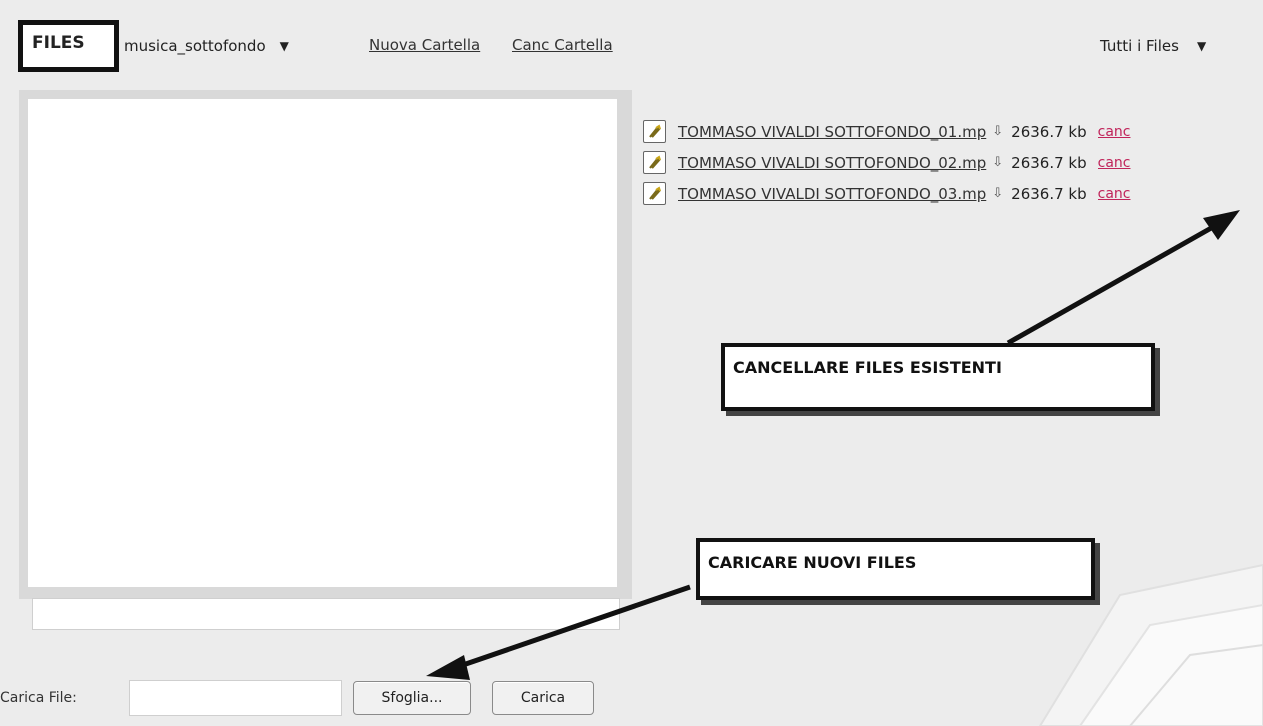  What do you see at coordinates (235, 698) in the screenshot?
I see `upload-file-input` at bounding box center [235, 698].